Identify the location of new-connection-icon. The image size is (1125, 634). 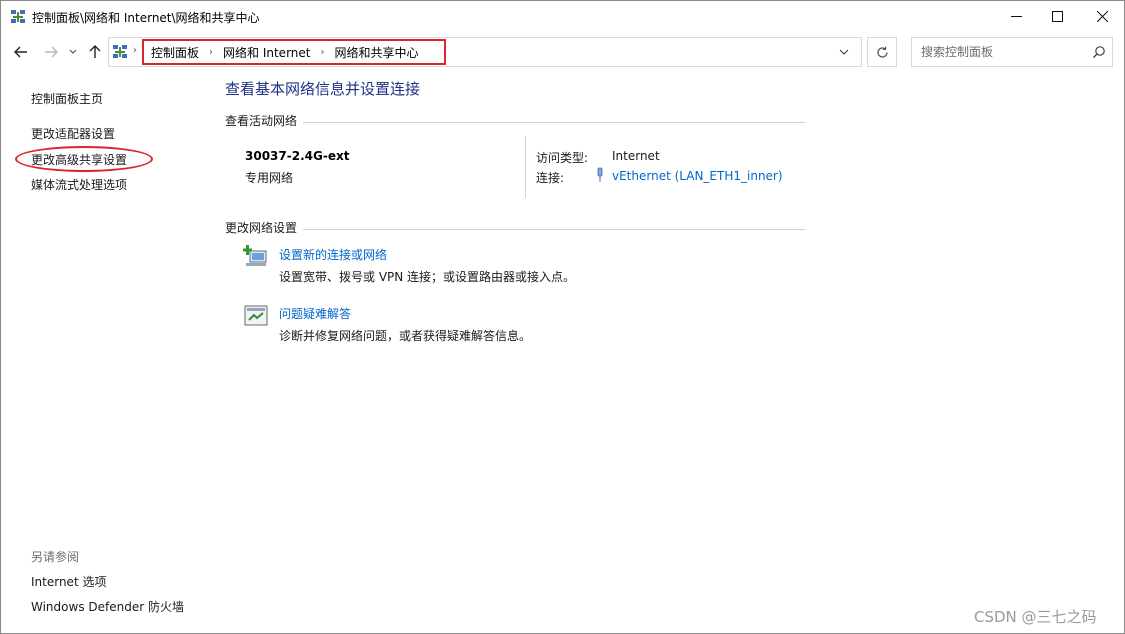
(255, 255).